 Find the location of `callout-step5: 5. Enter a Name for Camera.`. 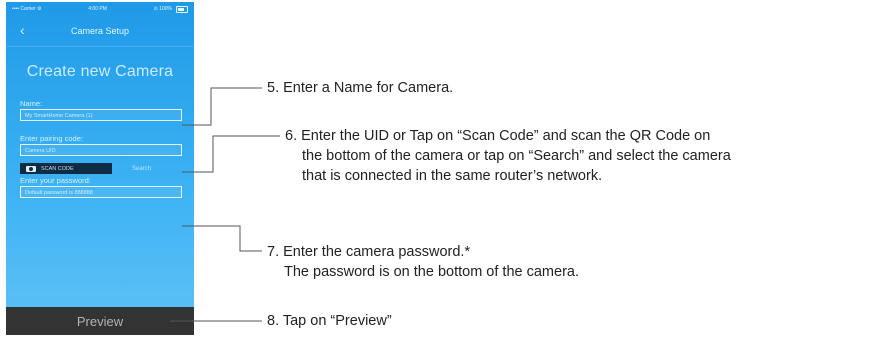

callout-step5: 5. Enter a Name for Camera. is located at coordinates (360, 88).